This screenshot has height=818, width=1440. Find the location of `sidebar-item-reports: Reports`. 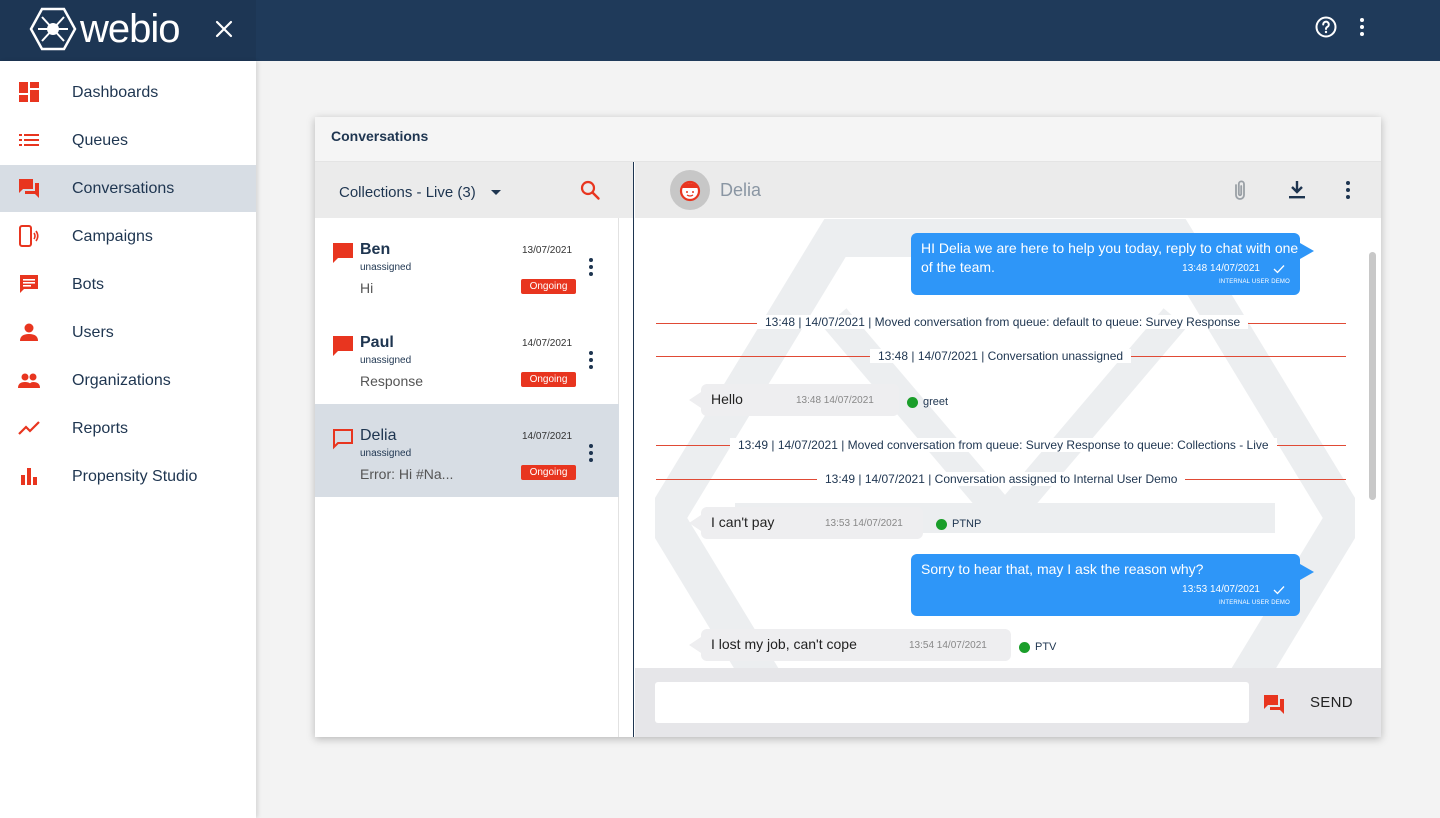

sidebar-item-reports: Reports is located at coordinates (128, 428).